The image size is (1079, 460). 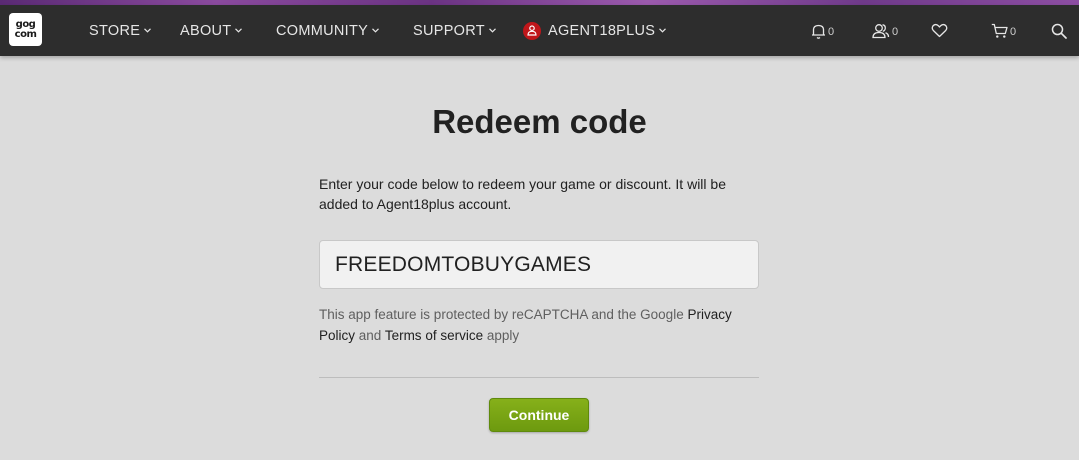 I want to click on form-divider, so click(x=539, y=377).